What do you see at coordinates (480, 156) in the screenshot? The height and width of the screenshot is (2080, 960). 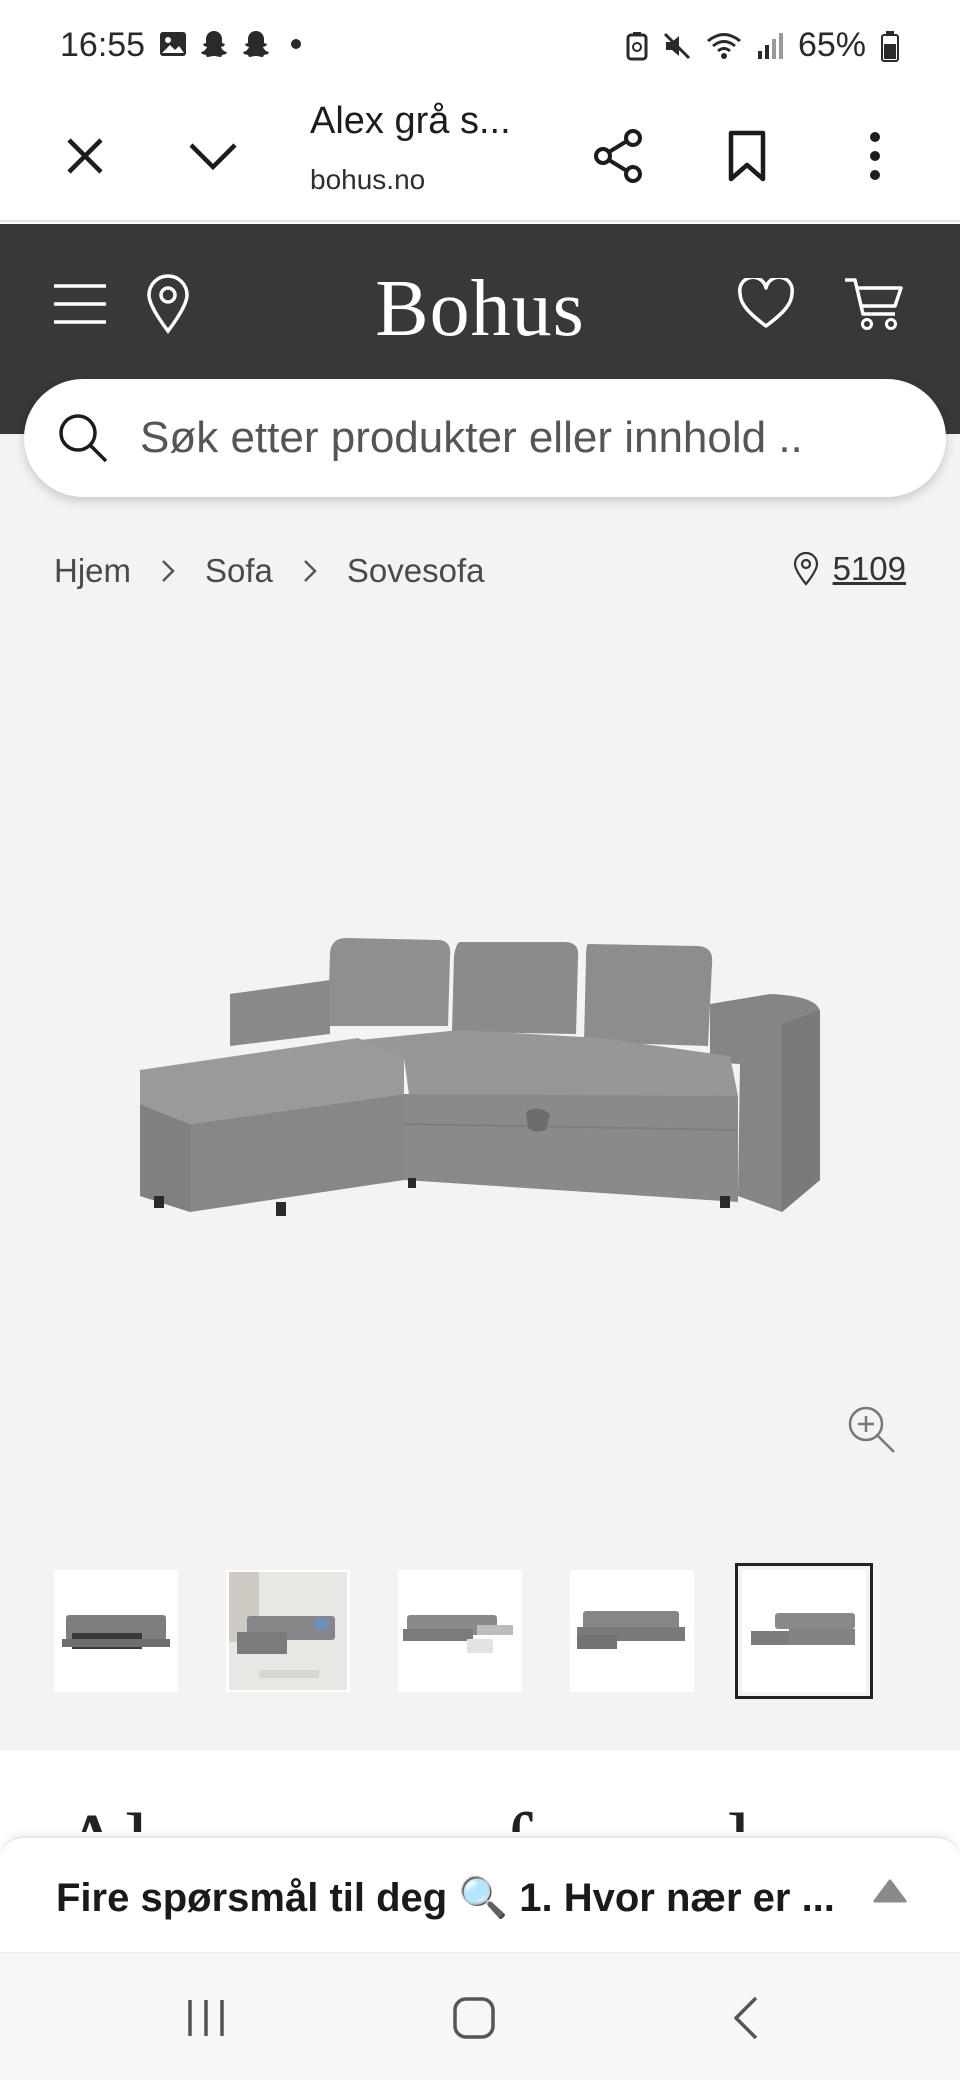 I see `browser-toolbar: Alex grå s... bohus.no` at bounding box center [480, 156].